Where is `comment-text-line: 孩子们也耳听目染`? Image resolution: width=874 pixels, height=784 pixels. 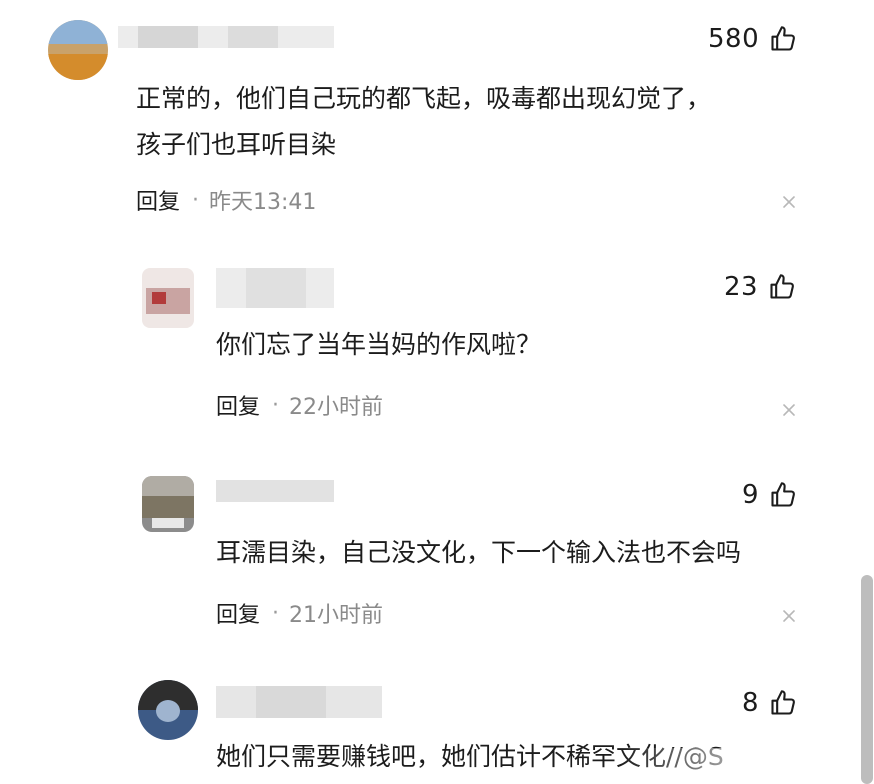
comment-text-line: 孩子们也耳听目染 is located at coordinates (236, 144).